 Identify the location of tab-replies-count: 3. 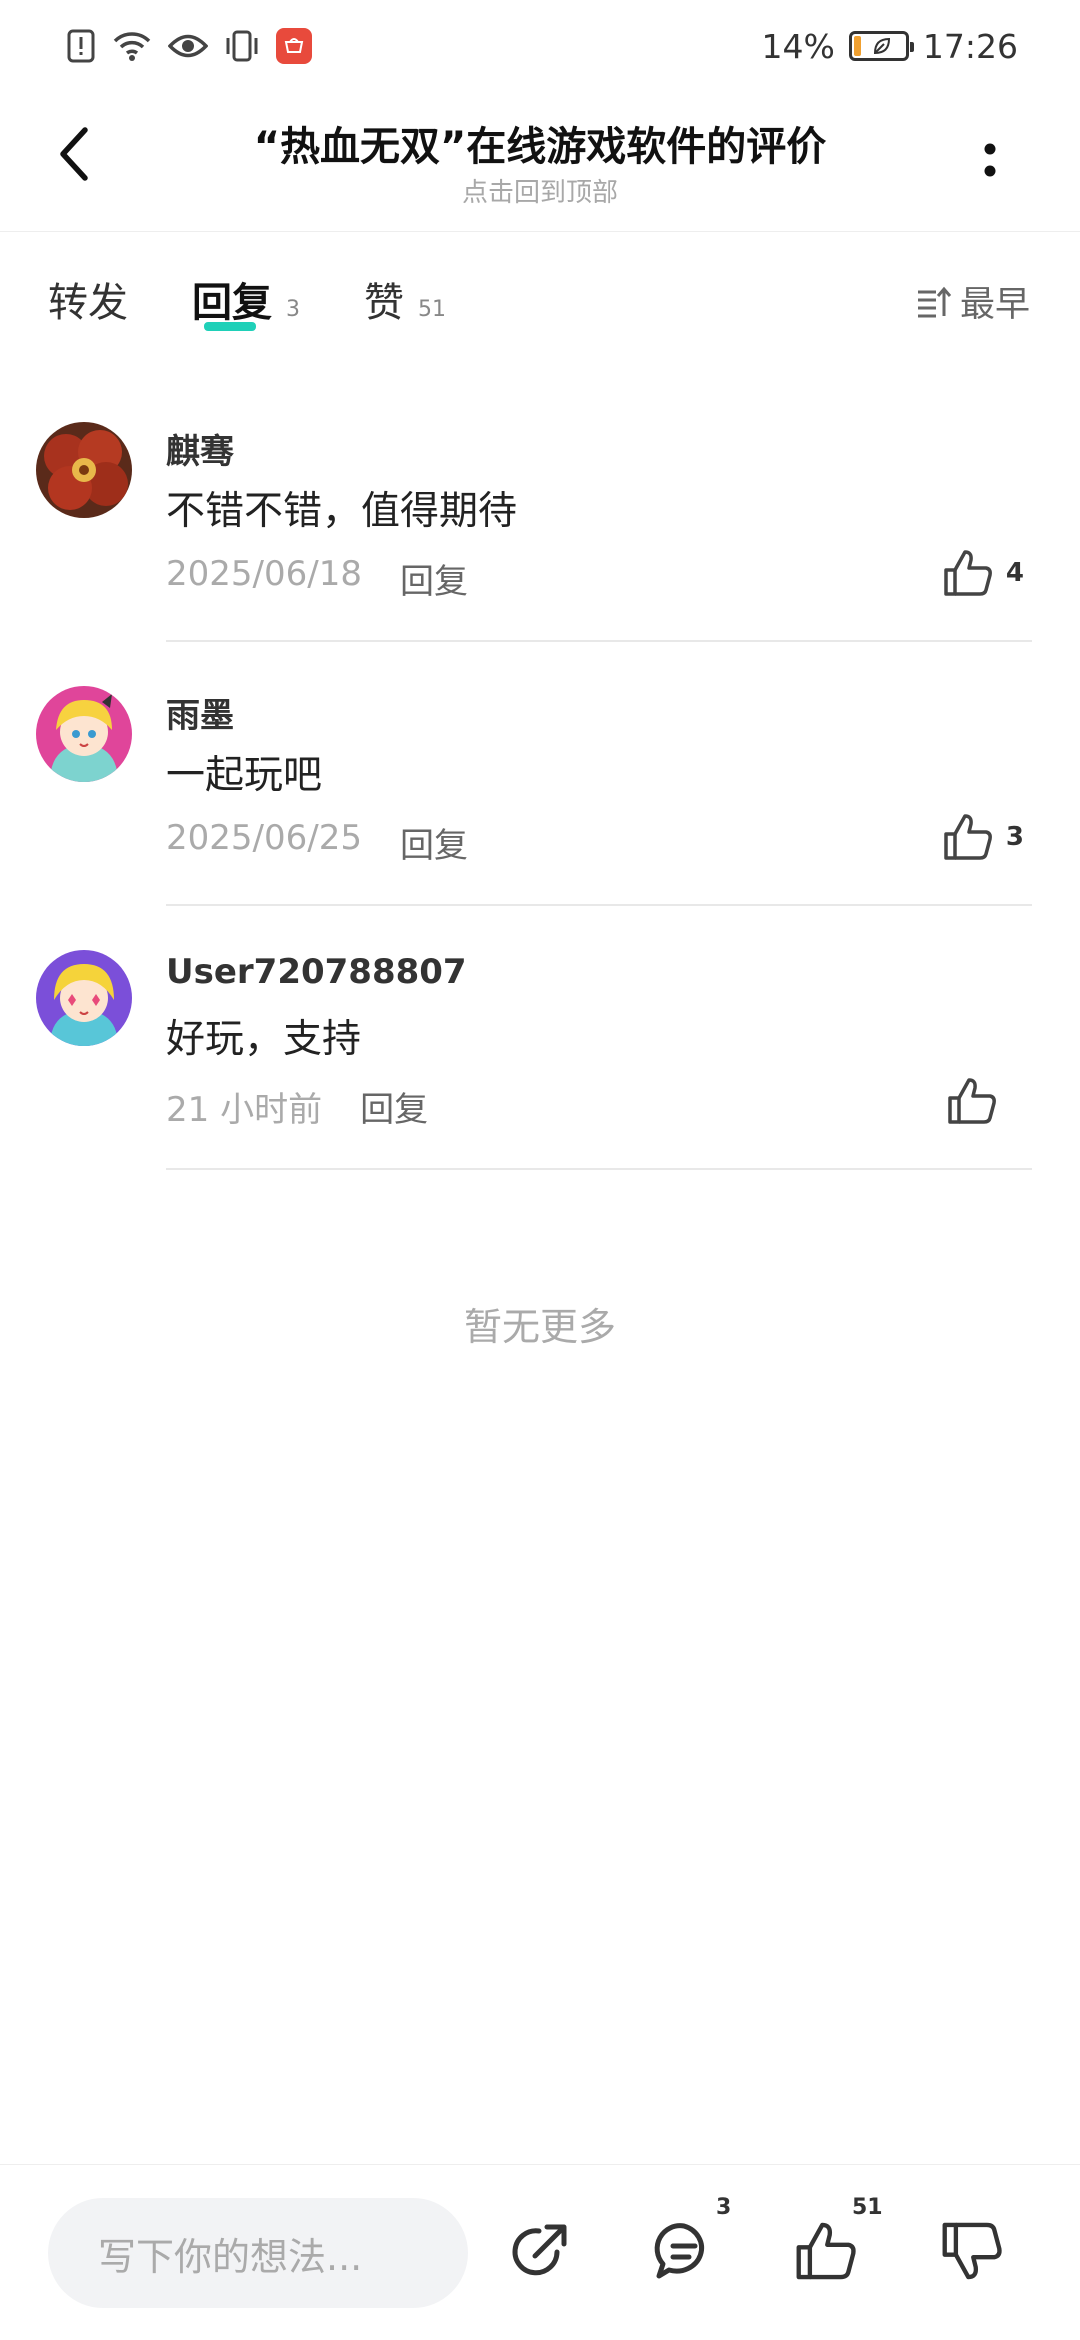
(293, 309).